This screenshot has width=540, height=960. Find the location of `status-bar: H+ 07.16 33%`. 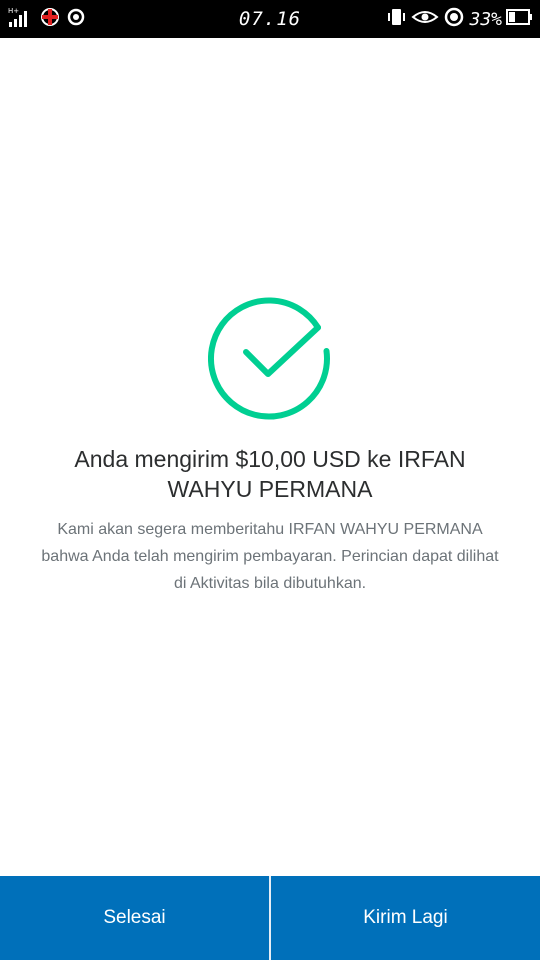

status-bar: H+ 07.16 33% is located at coordinates (270, 19).